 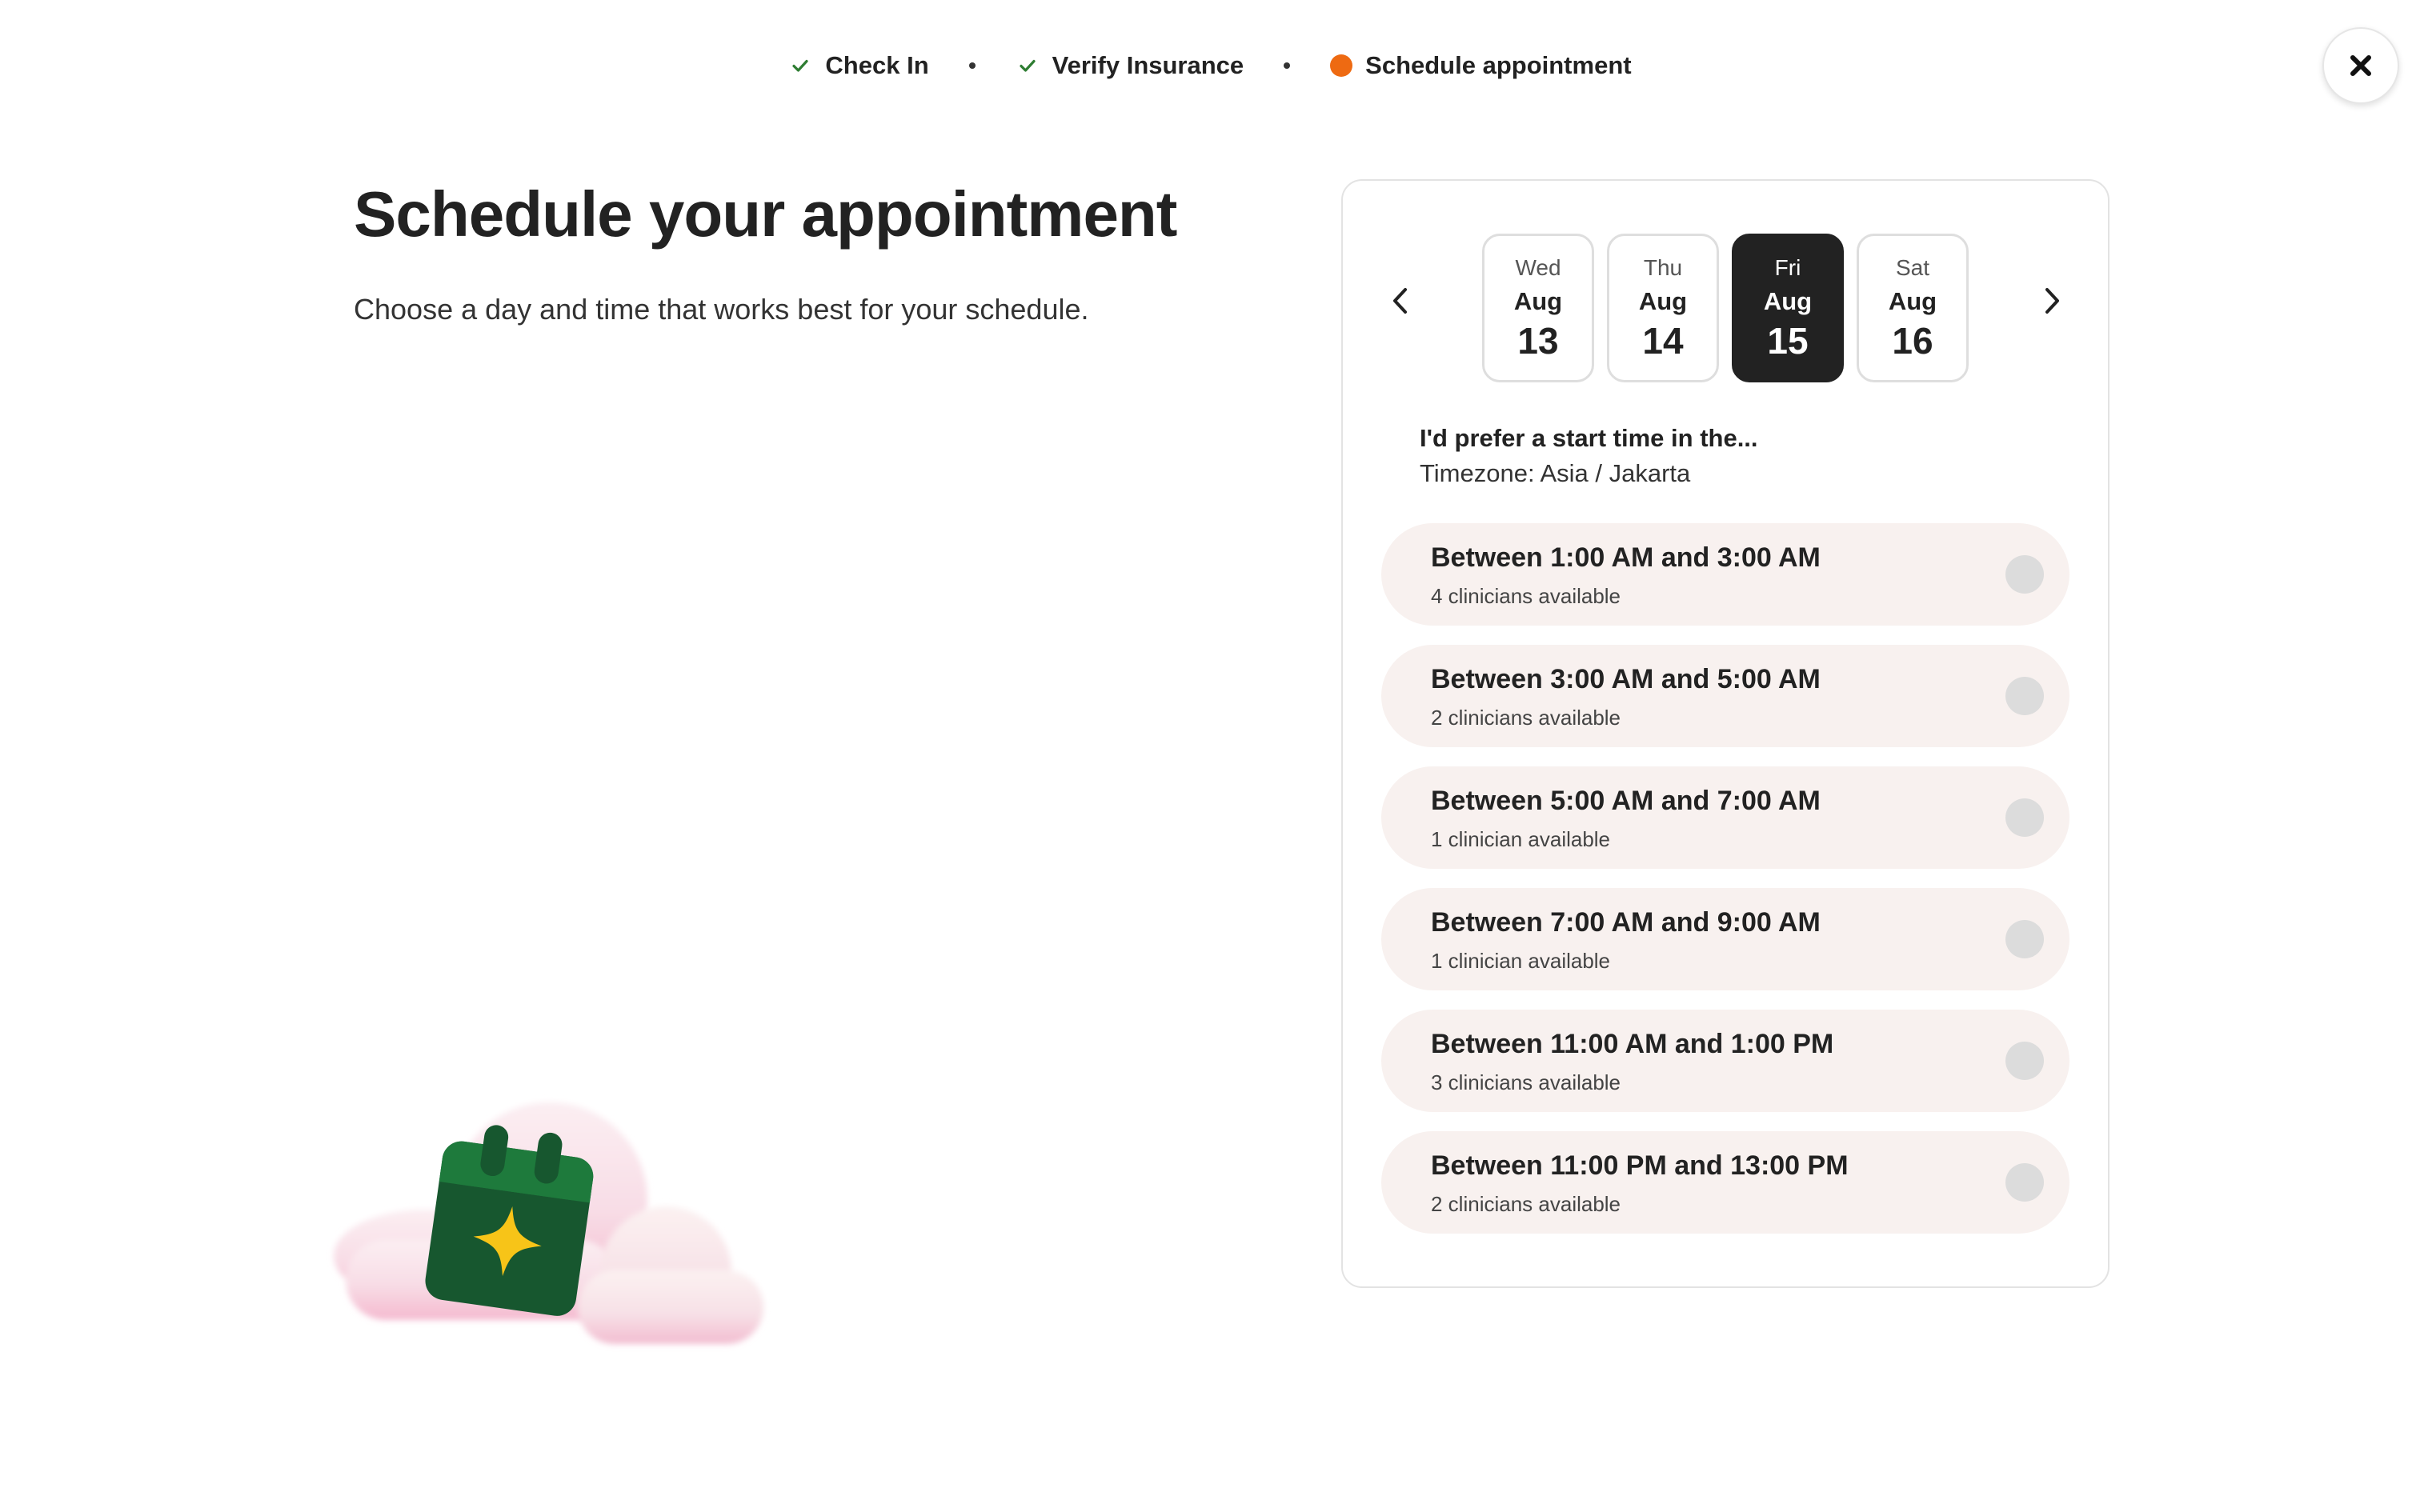 I want to click on day-of-week: Sat, so click(x=1912, y=267).